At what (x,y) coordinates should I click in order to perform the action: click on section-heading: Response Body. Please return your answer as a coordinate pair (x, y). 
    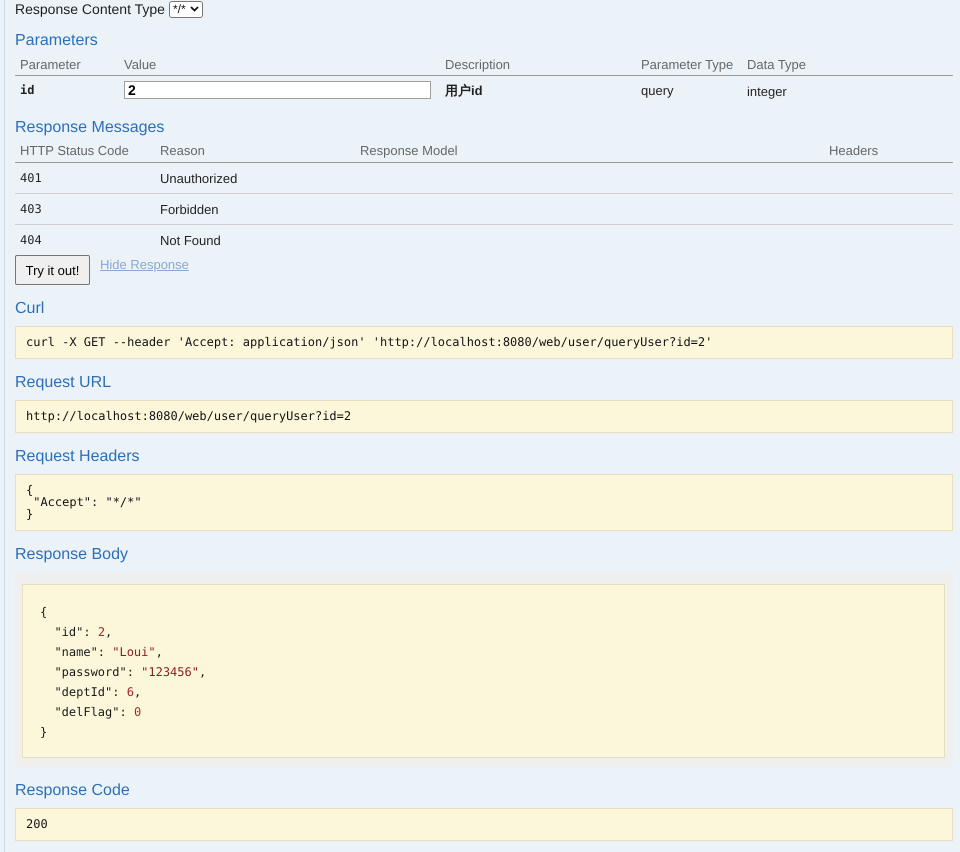
    Looking at the image, I should click on (72, 554).